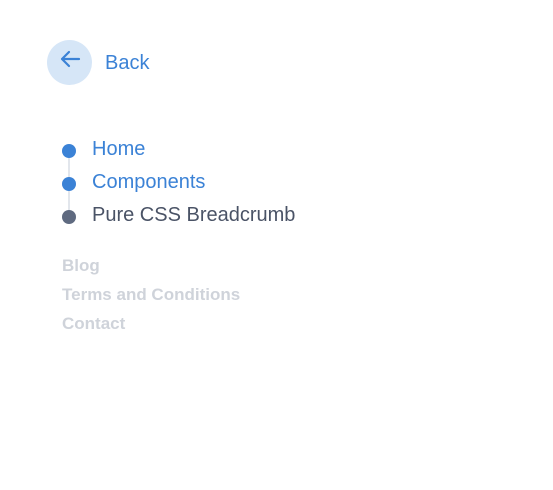  What do you see at coordinates (81, 266) in the screenshot?
I see `footer-link-blog: Blog` at bounding box center [81, 266].